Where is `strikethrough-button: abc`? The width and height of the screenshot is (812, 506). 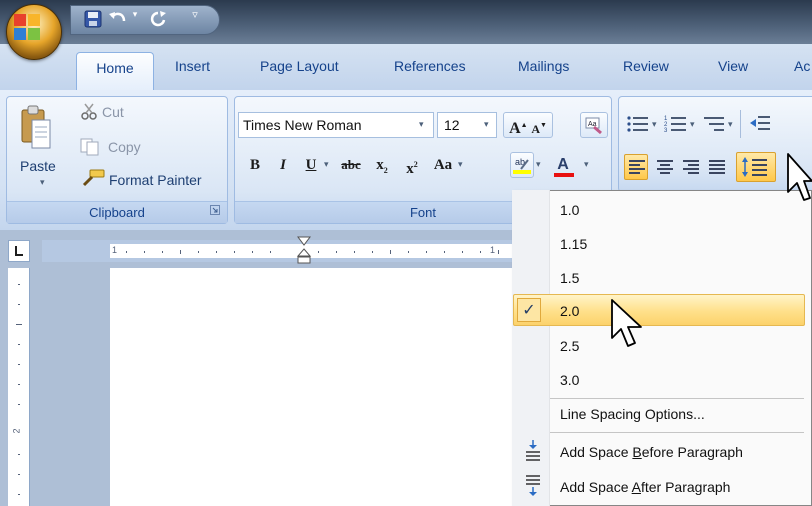
strikethrough-button: abc is located at coordinates (351, 165).